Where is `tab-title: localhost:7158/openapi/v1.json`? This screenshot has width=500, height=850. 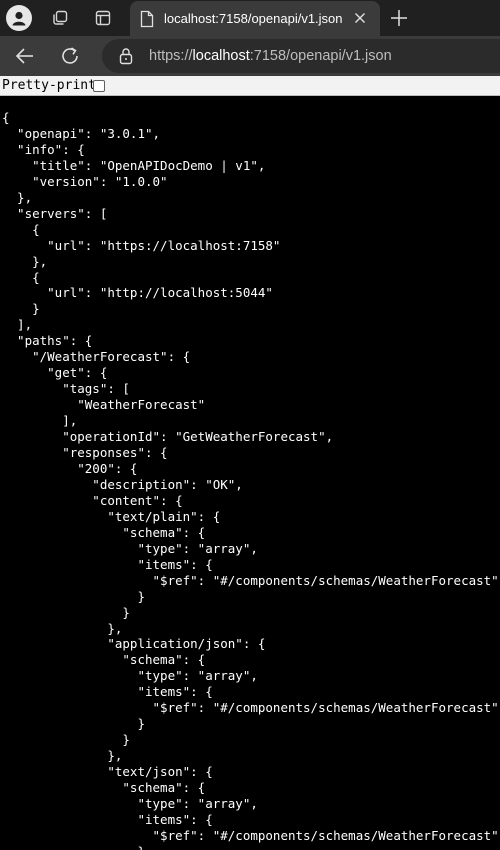 tab-title: localhost:7158/openapi/v1.json is located at coordinates (253, 18).